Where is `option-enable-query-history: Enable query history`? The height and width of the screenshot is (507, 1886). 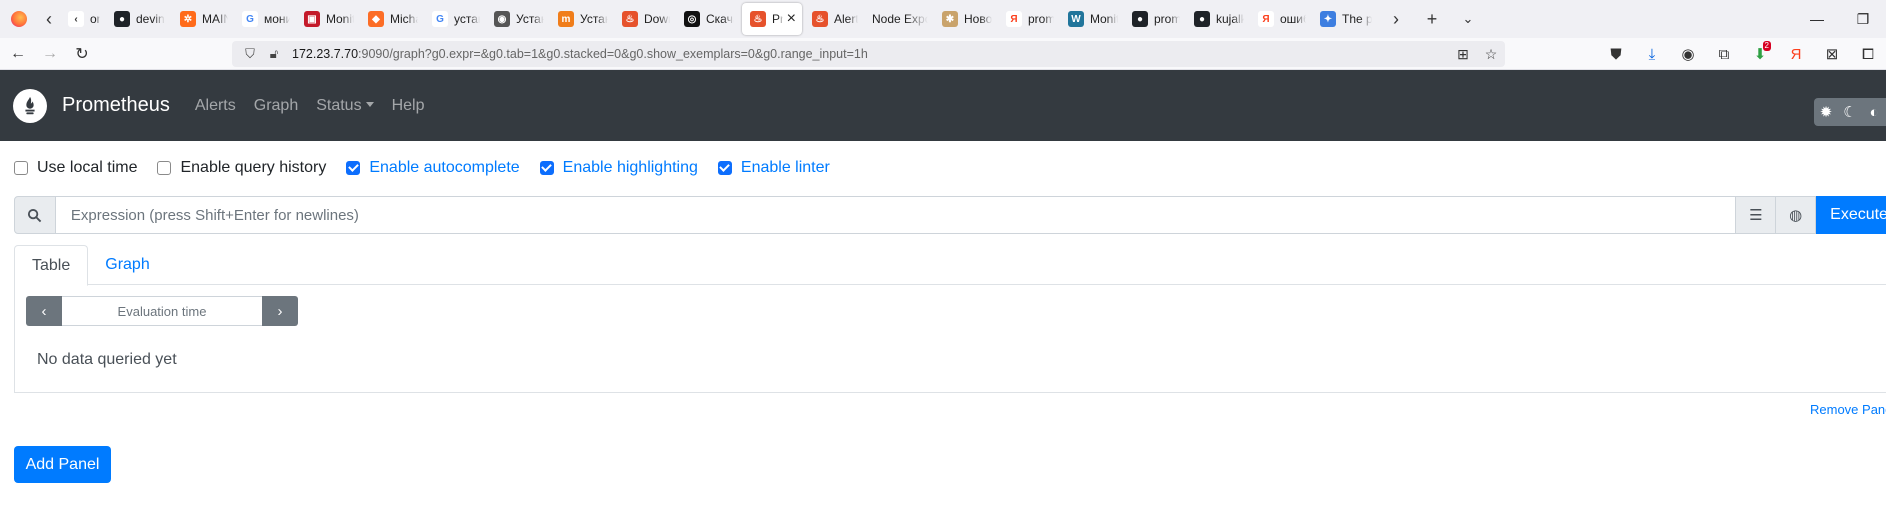 option-enable-query-history: Enable query history is located at coordinates (241, 168).